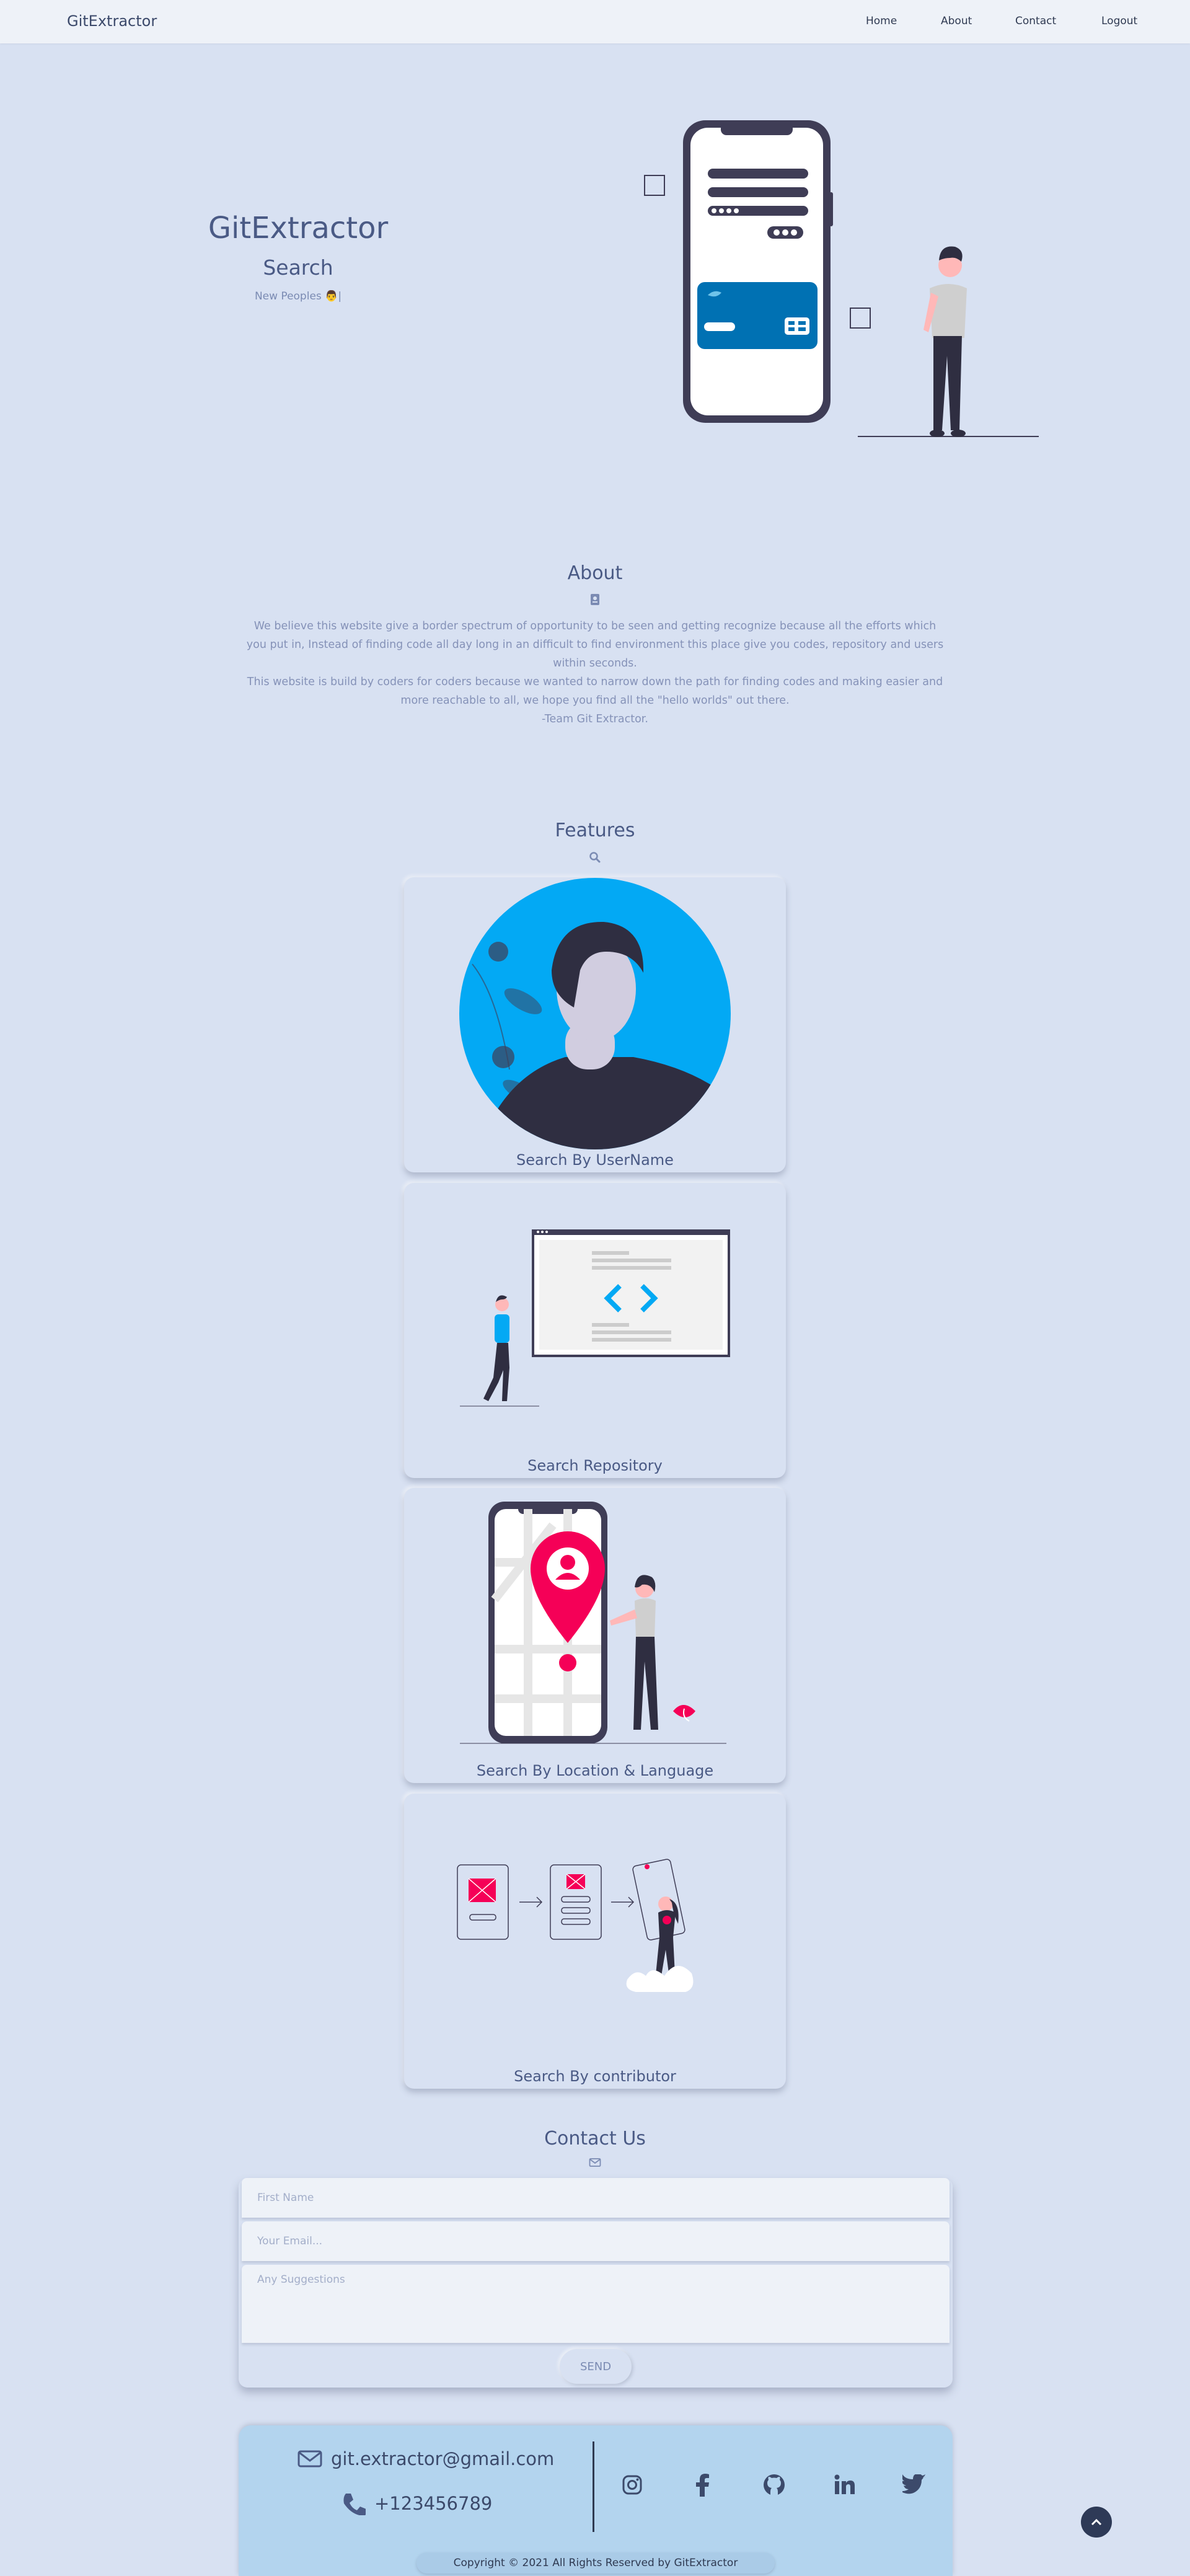  Describe the element at coordinates (595, 21) in the screenshot. I see `navbar: GitExtractor Home About Contact Logout` at that location.